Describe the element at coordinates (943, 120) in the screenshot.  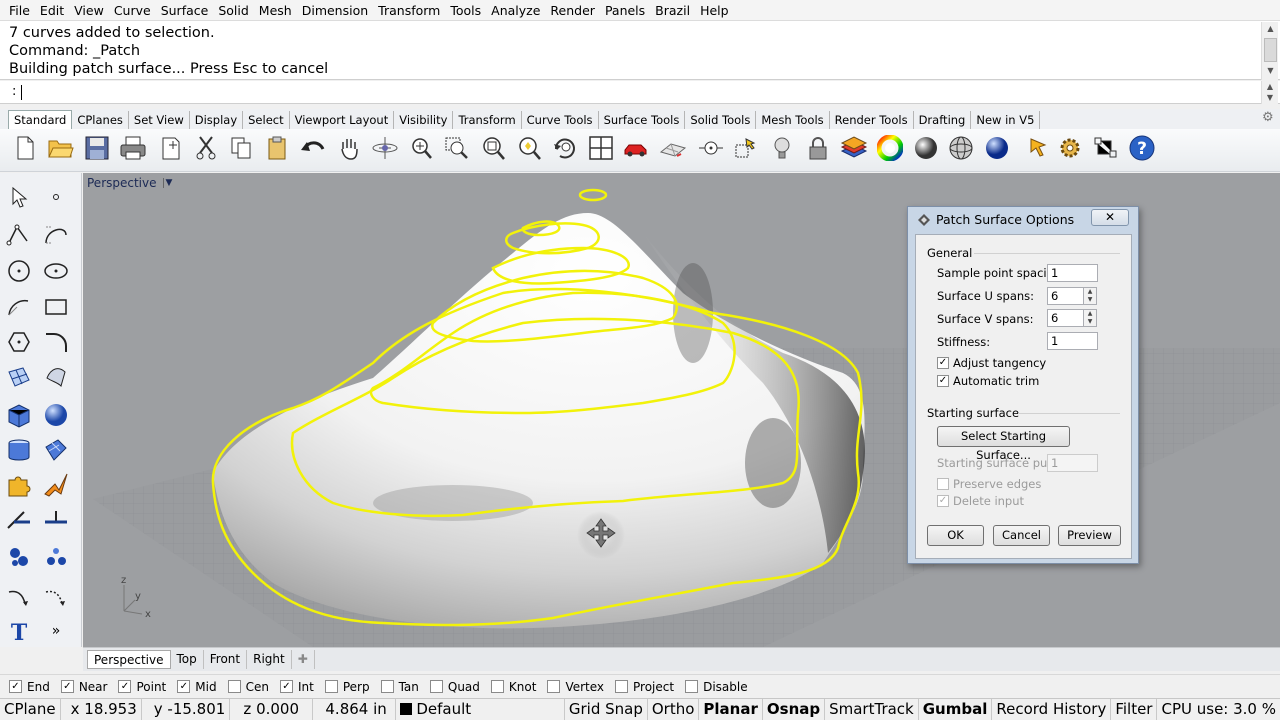
I see `tab-drafting: Drafting` at that location.